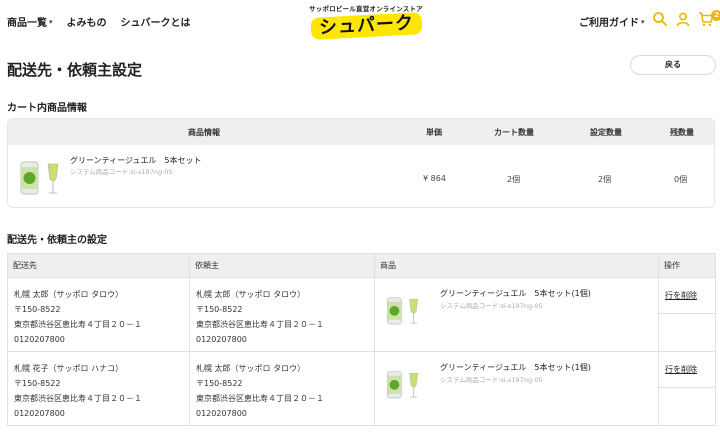 This screenshot has height=433, width=720. I want to click on header-sender: 依頼主, so click(282, 265).